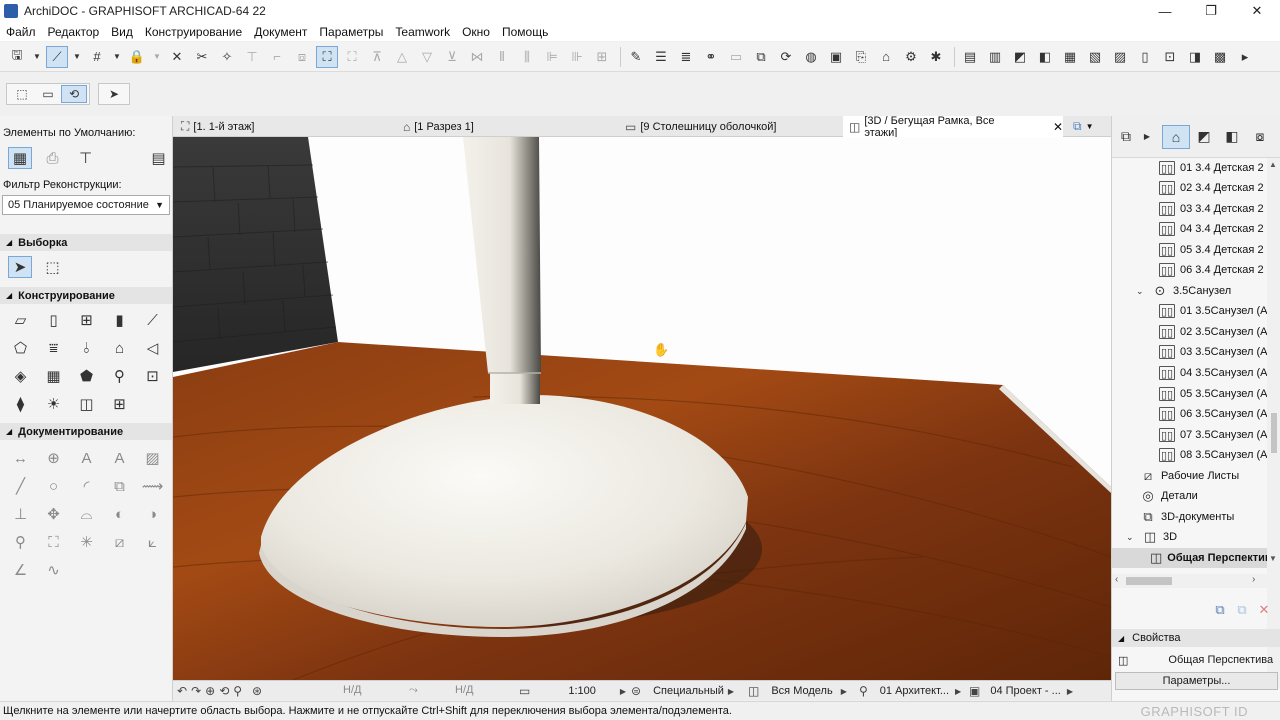 The image size is (1280, 720). What do you see at coordinates (352, 57) in the screenshot?
I see `ungroup-icon: ⛶` at bounding box center [352, 57].